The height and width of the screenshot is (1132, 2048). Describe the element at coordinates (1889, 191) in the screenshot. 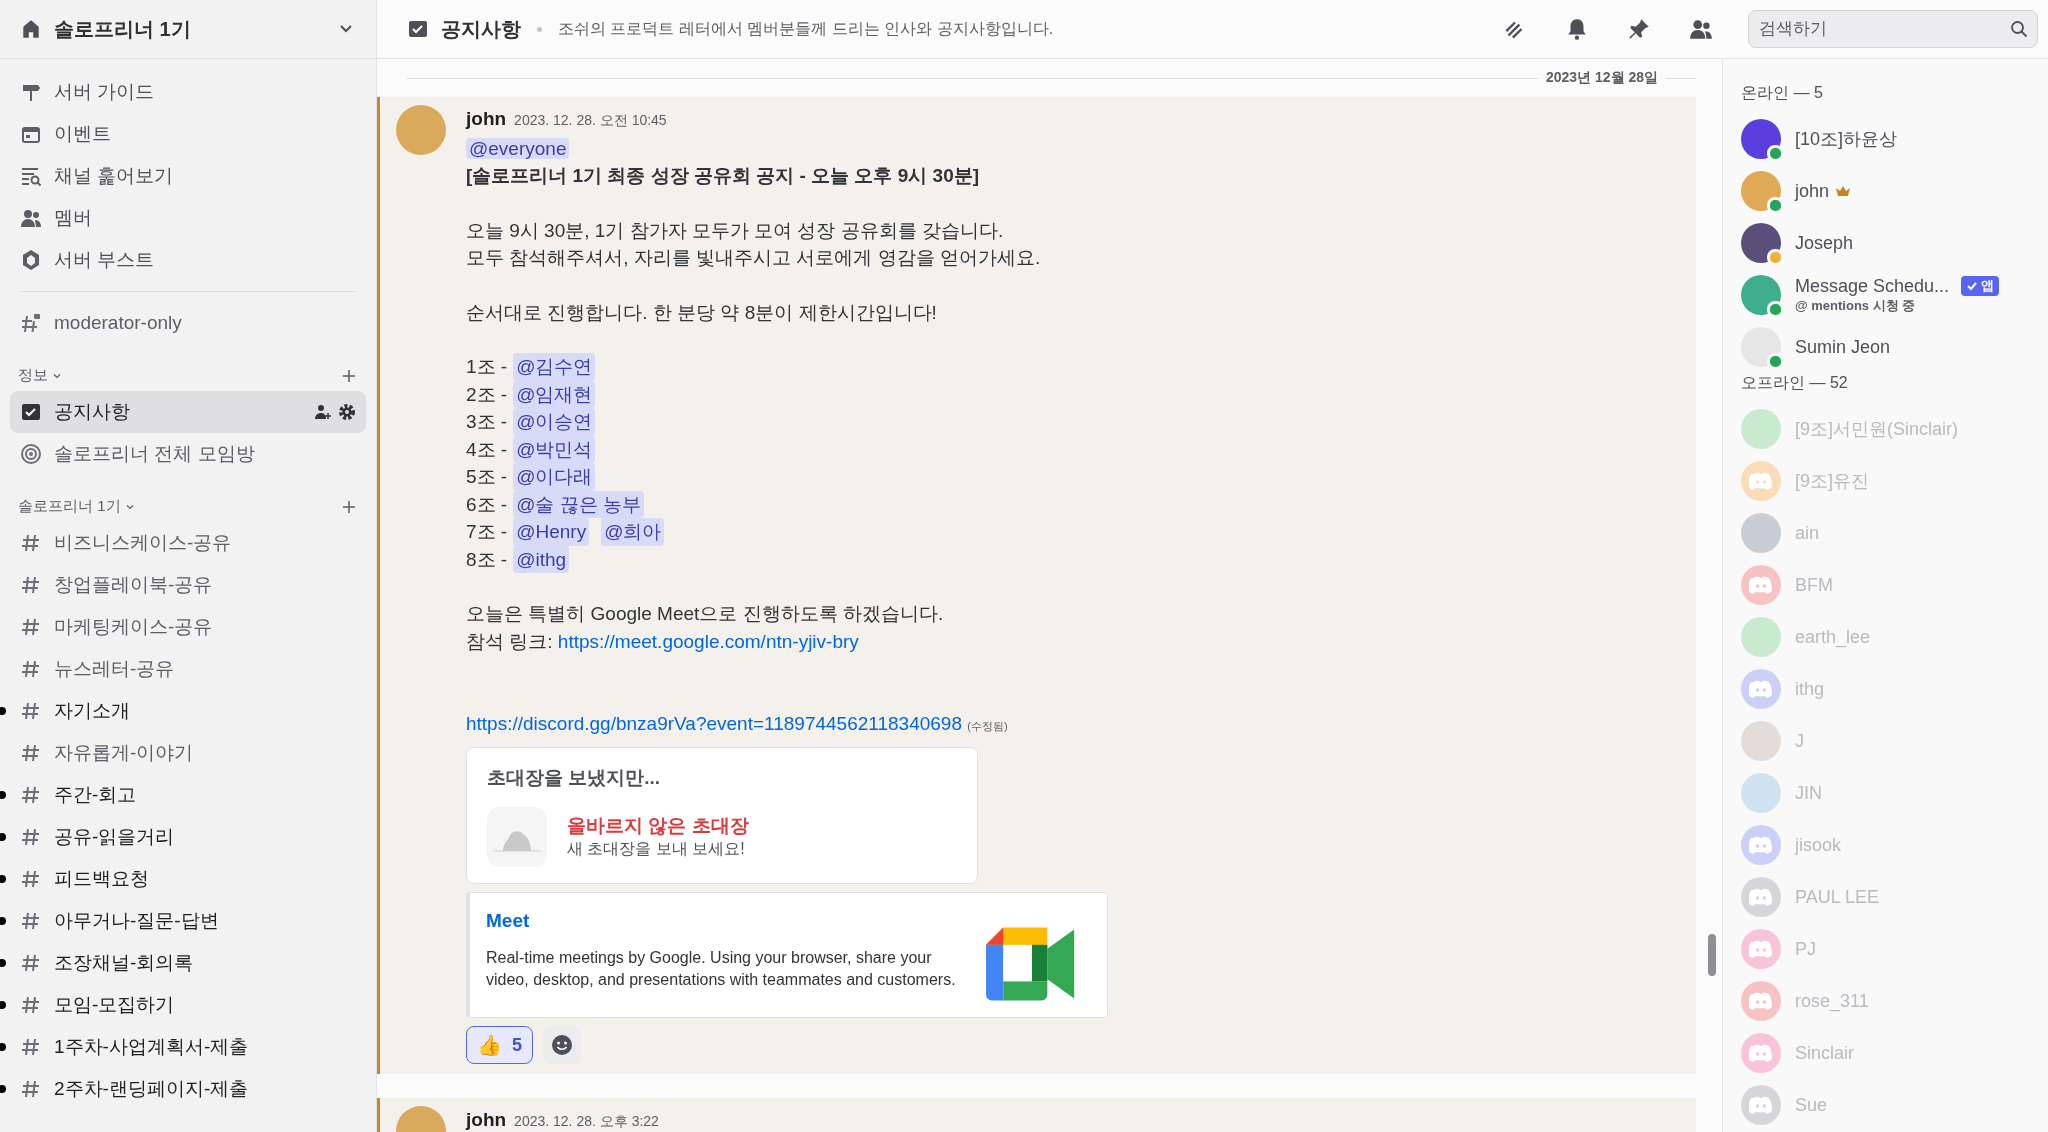

I see `member-item: john` at that location.